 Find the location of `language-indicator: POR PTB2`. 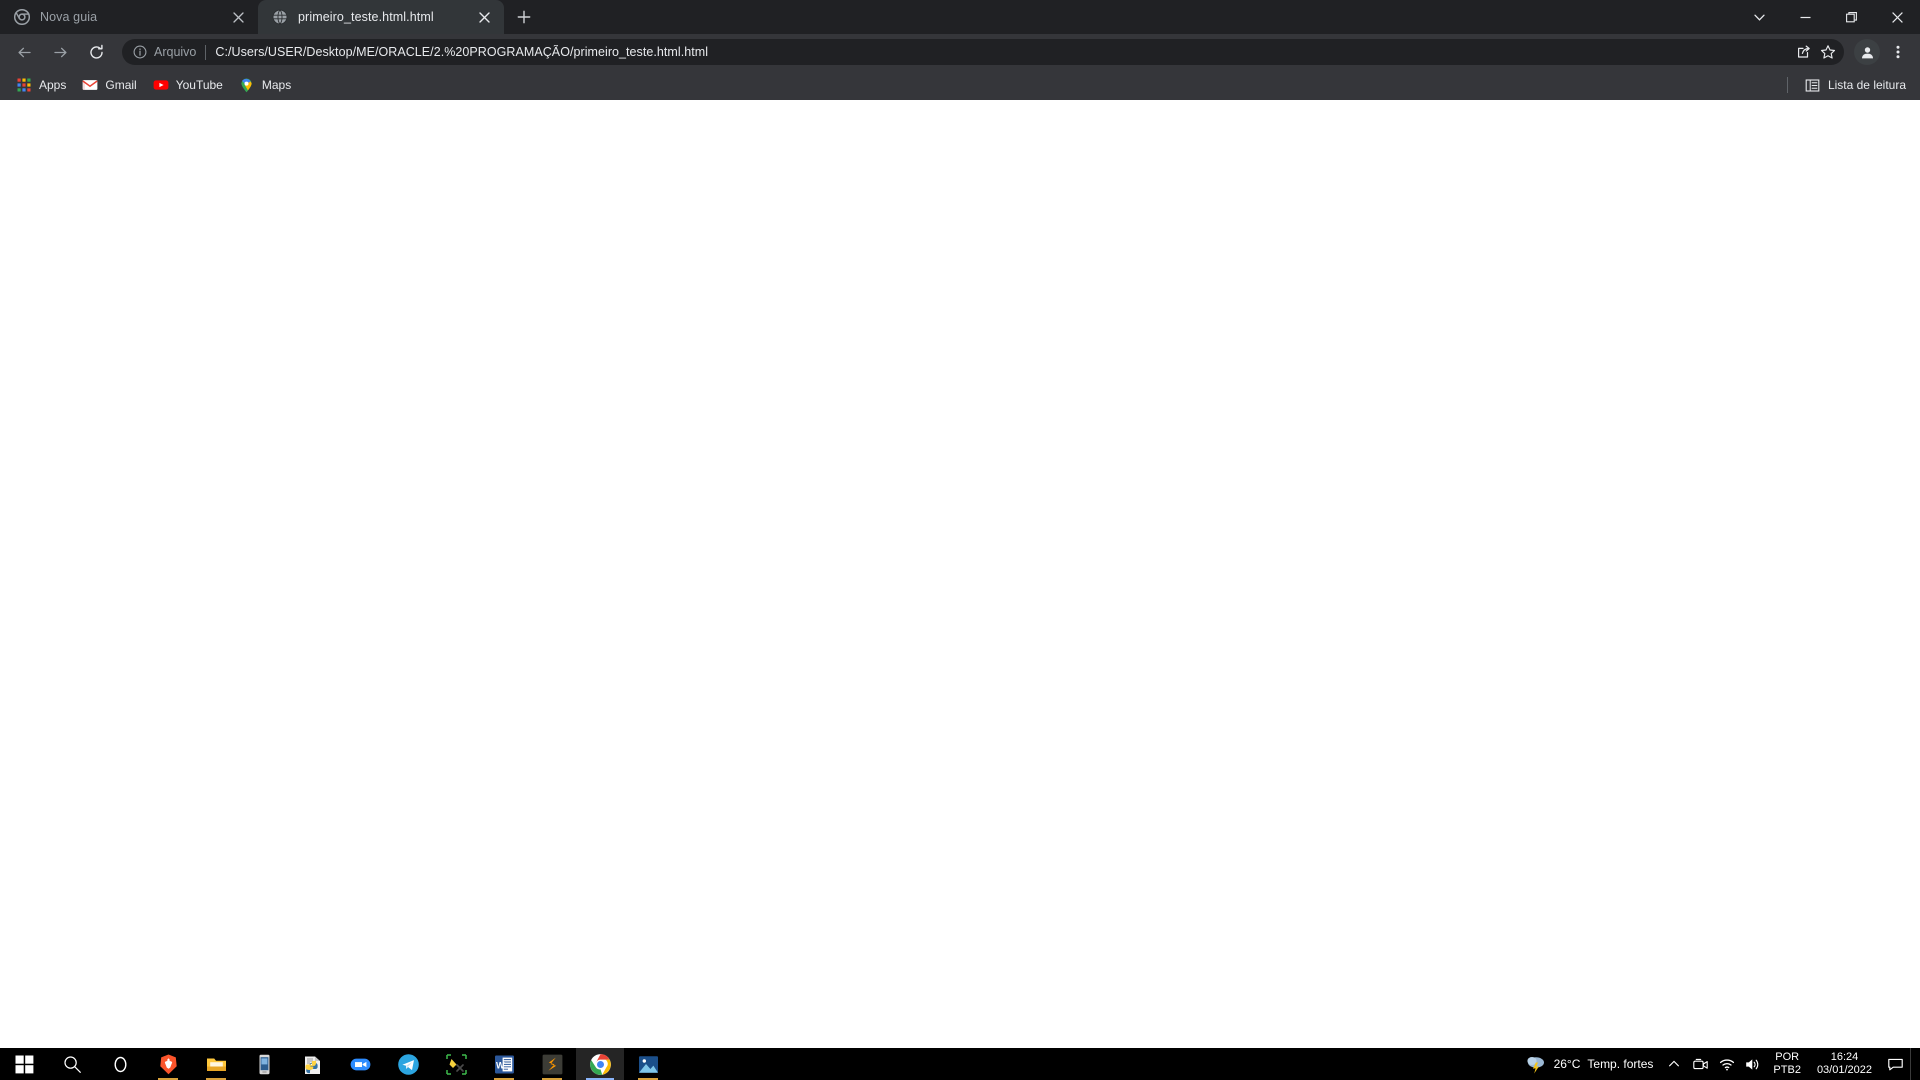

language-indicator: POR PTB2 is located at coordinates (1787, 1064).